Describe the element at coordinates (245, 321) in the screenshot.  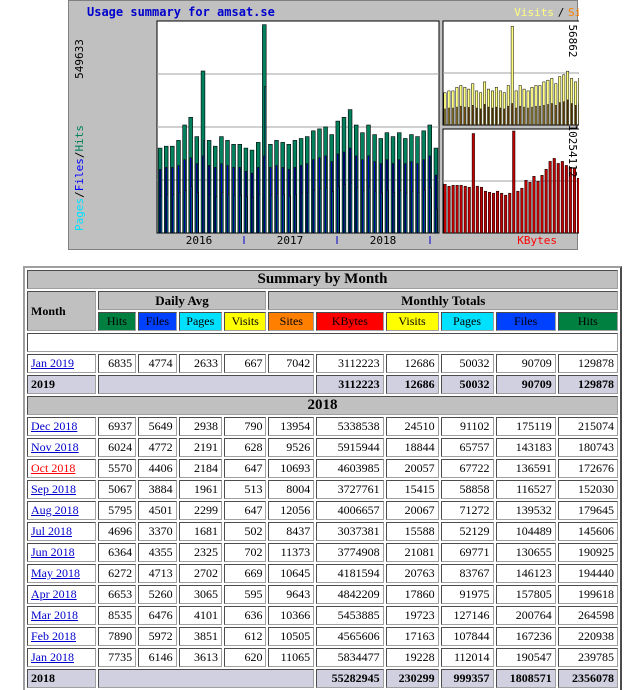
I see `col-daily-visits: Visits` at that location.